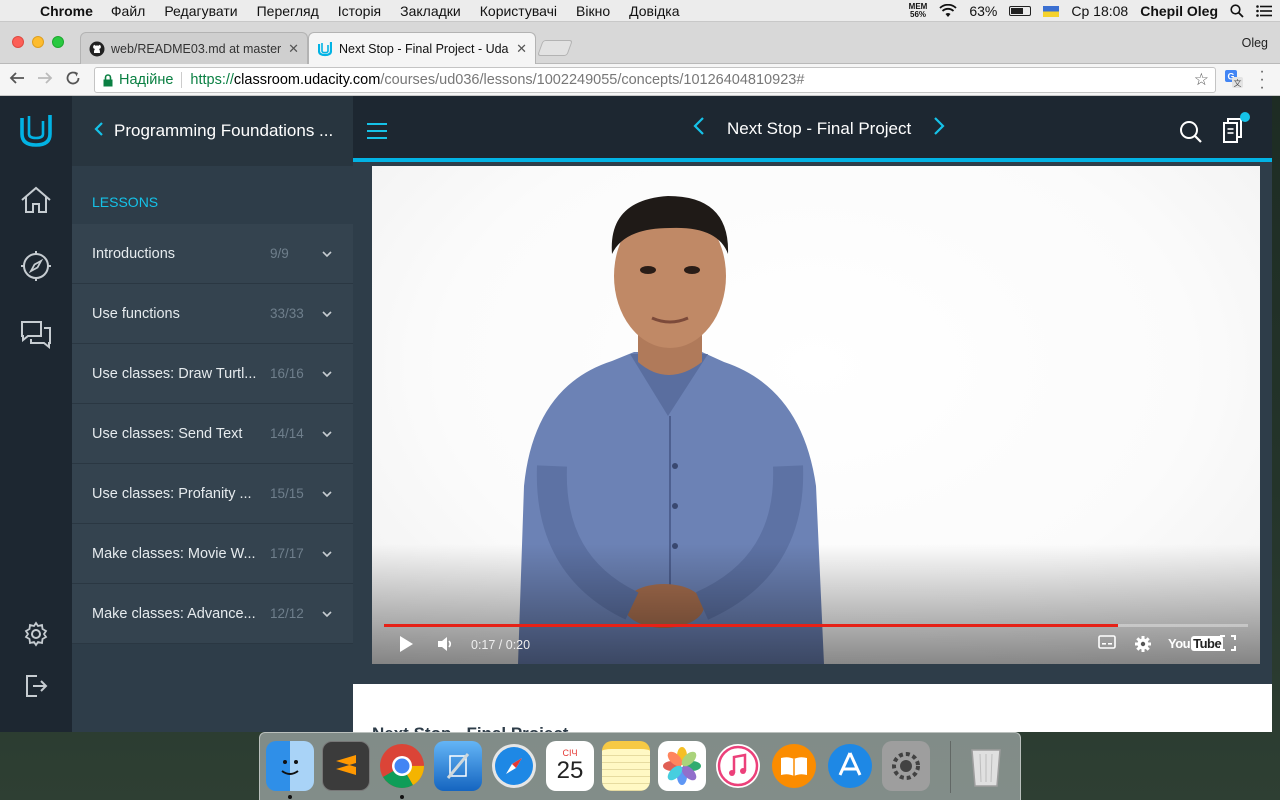 This screenshot has height=800, width=1280. I want to click on video-progress-bar, so click(816, 625).